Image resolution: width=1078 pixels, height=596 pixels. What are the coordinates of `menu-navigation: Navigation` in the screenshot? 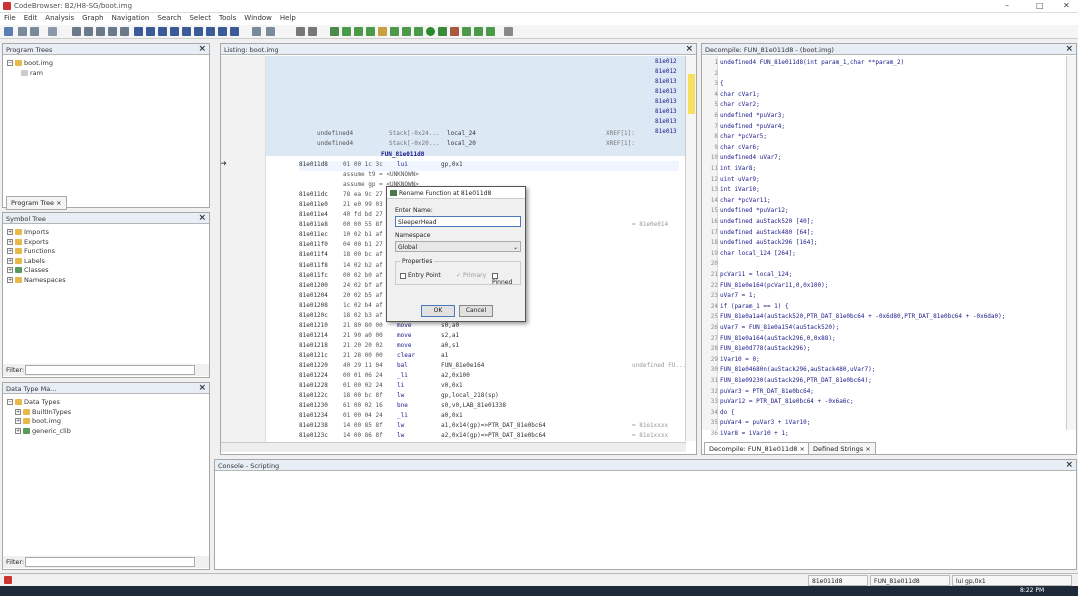 It's located at (131, 18).